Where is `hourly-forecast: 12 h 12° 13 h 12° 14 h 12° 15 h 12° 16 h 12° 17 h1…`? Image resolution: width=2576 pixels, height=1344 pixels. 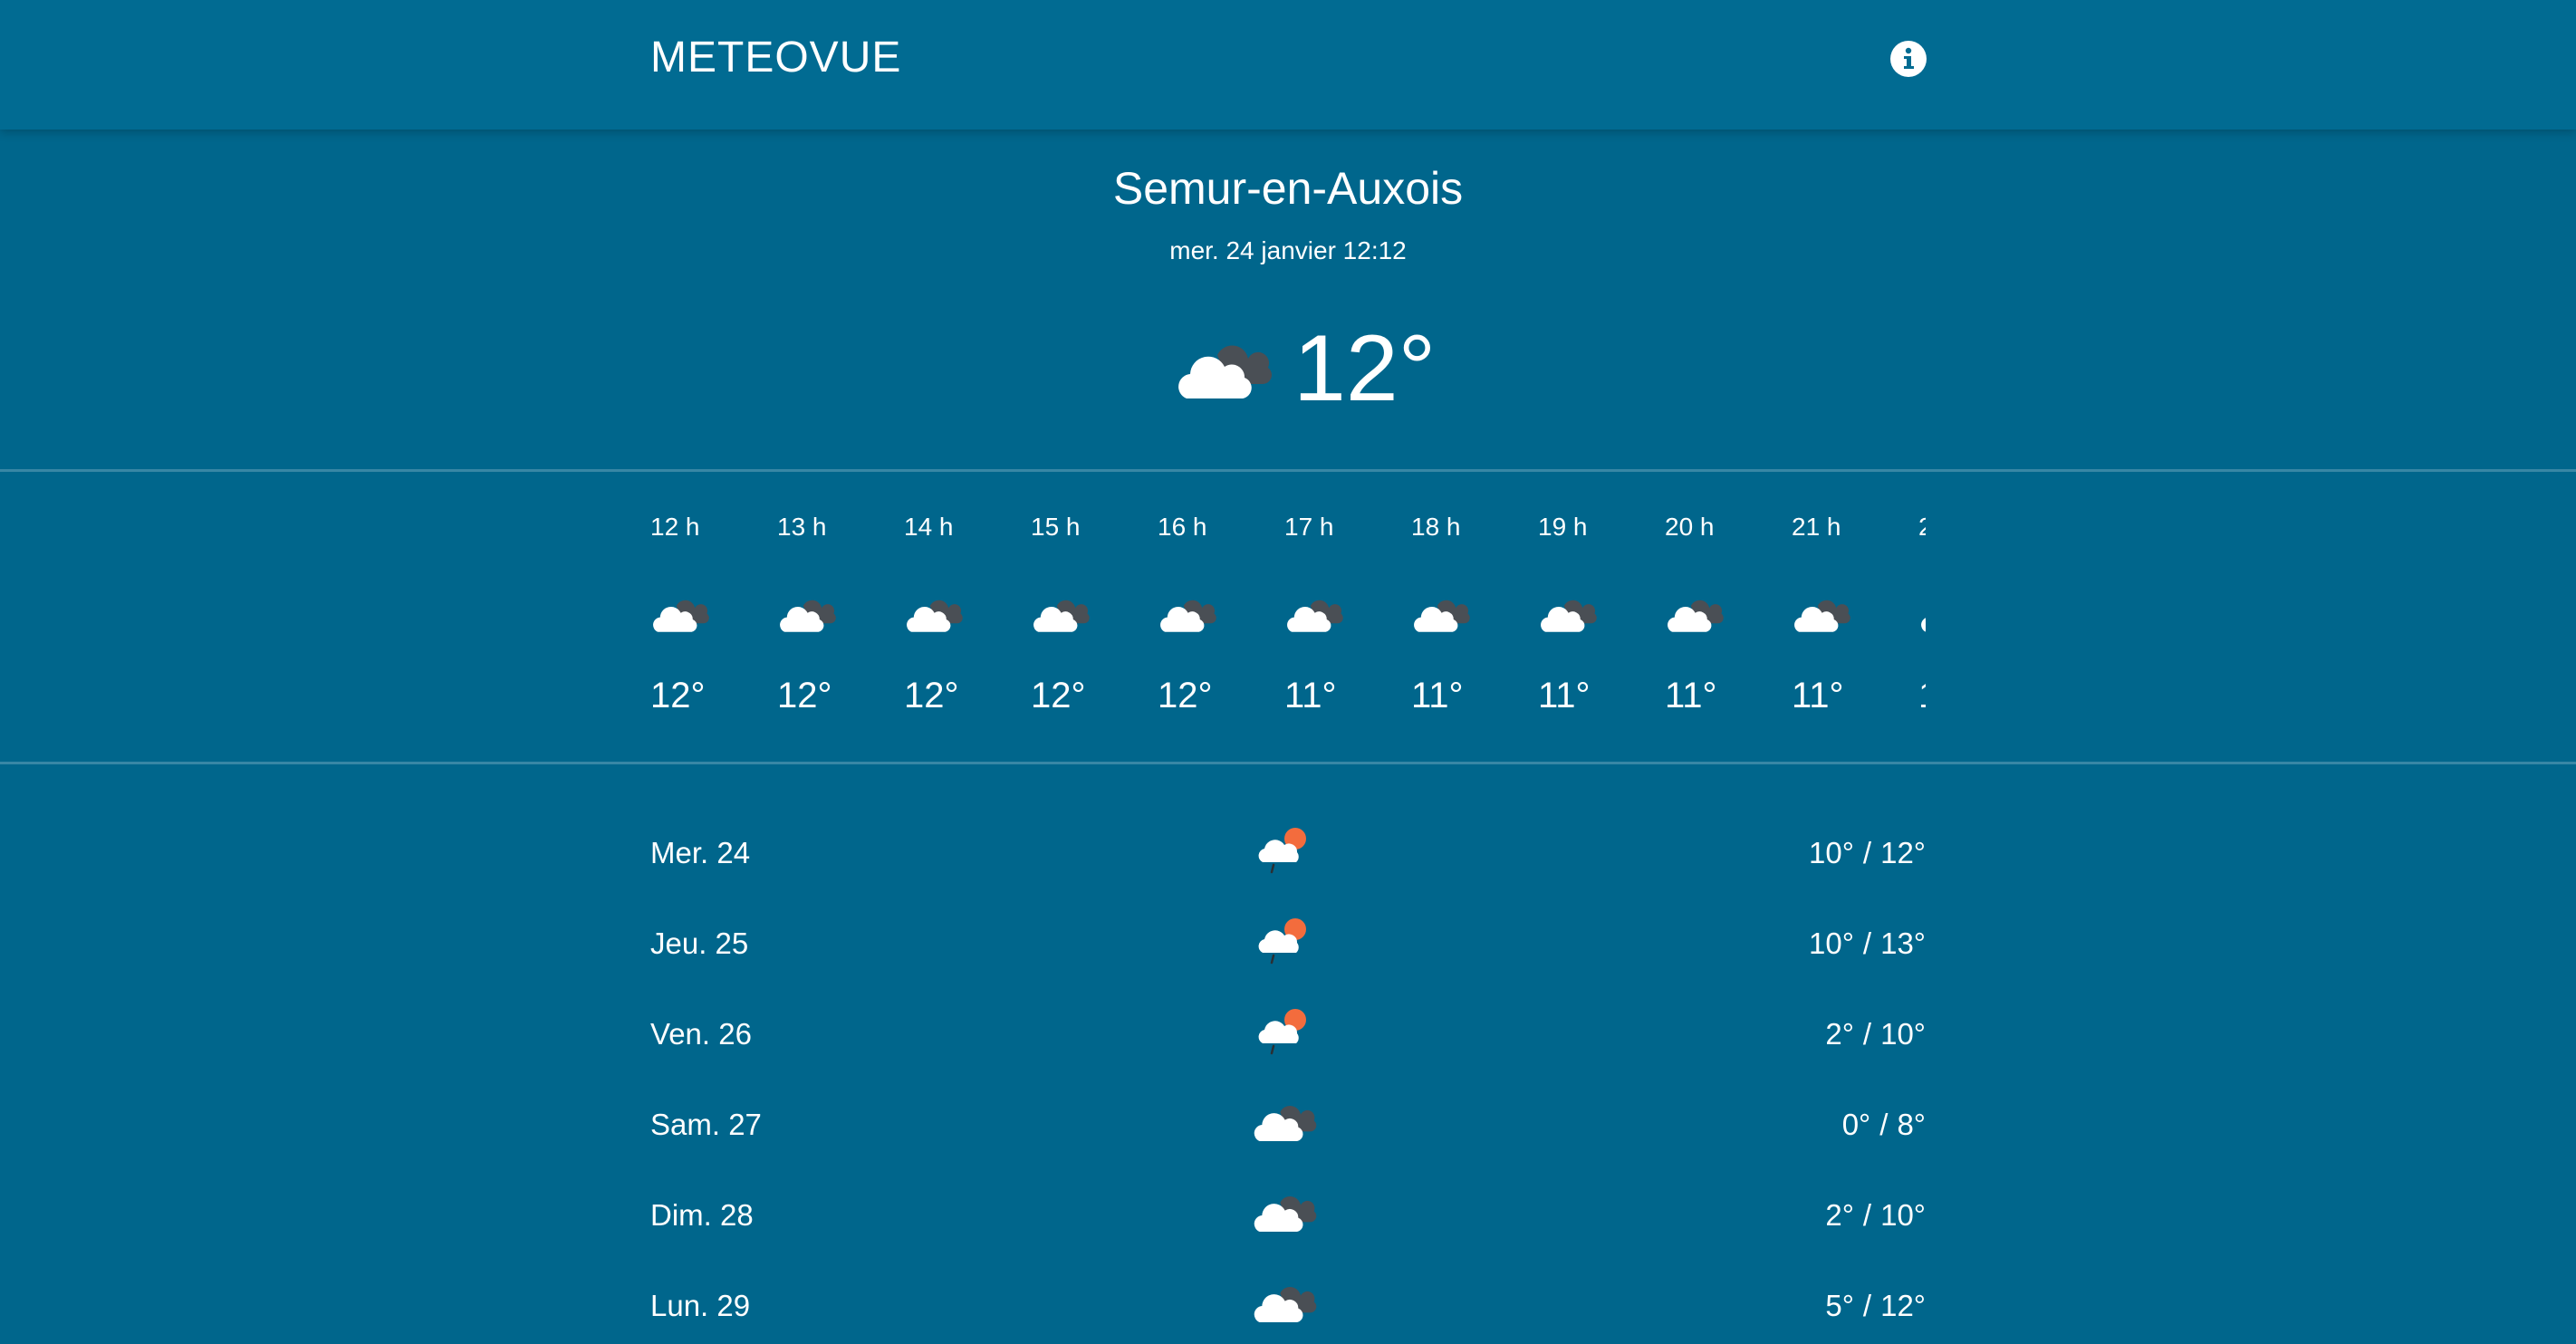
hourly-forecast: 12 h 12° 13 h 12° 14 h 12° 15 h 12° 16 h 12° 17 h1… is located at coordinates (1288, 616).